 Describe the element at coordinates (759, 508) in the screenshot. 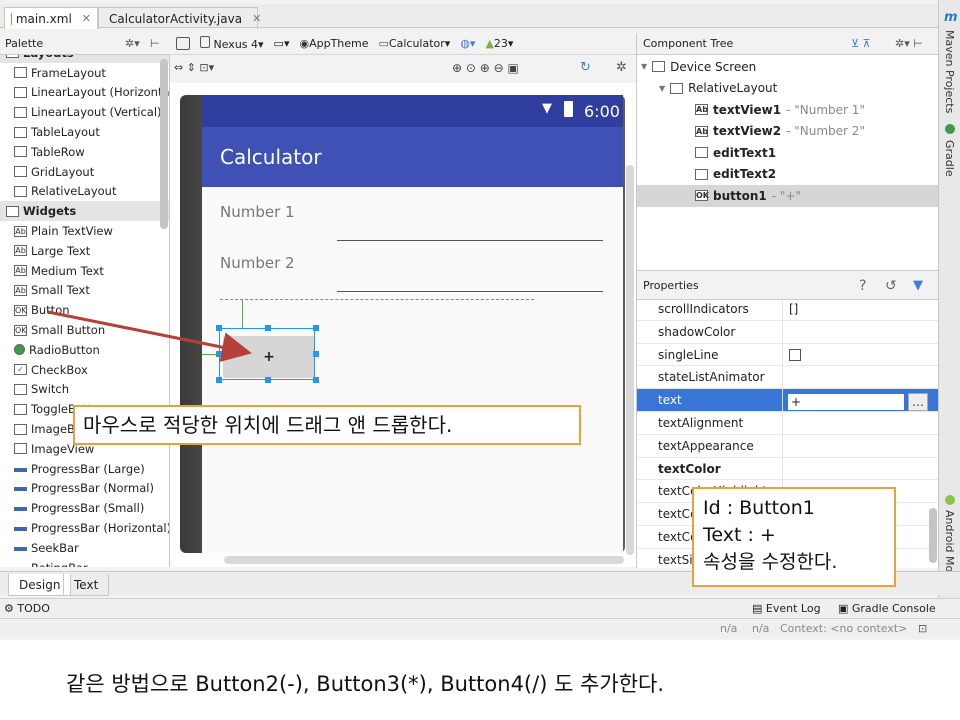

I see `callout-id-line: Id : Button1` at that location.